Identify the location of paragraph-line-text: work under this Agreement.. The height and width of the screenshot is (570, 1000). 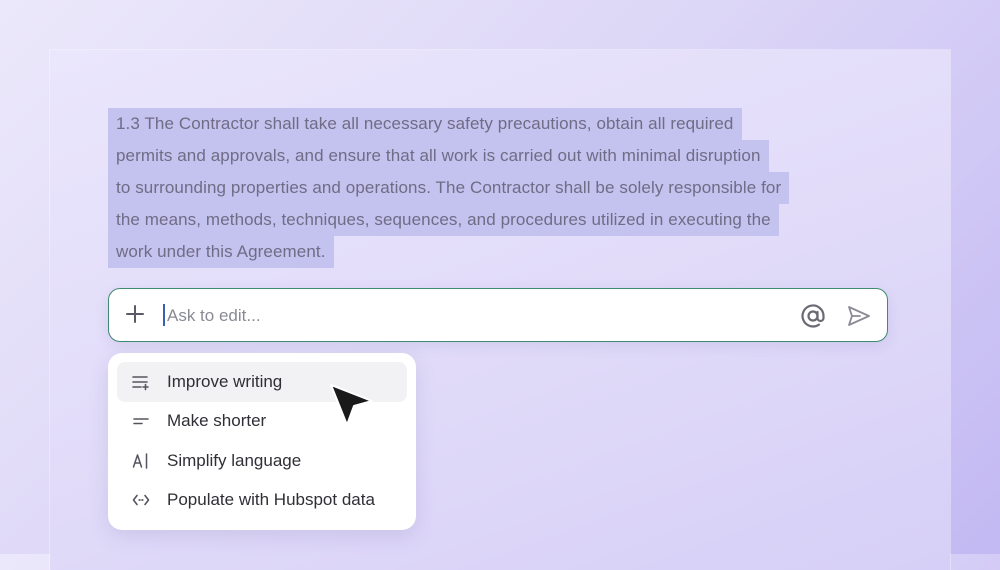
(221, 252).